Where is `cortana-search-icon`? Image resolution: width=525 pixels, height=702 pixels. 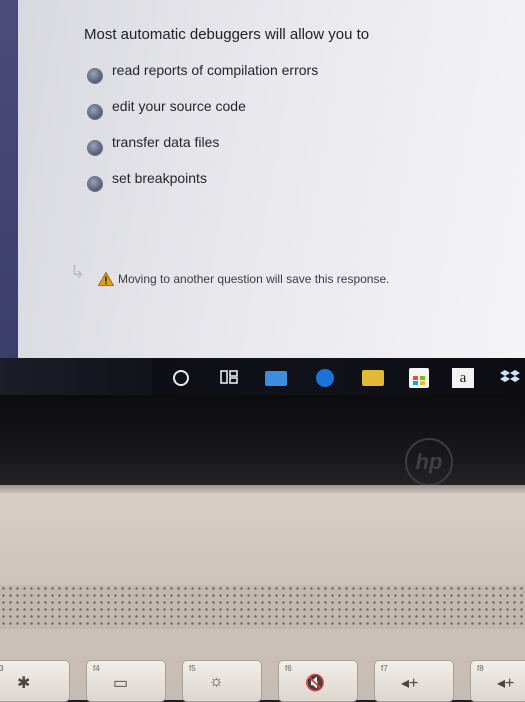
cortana-search-icon is located at coordinates (181, 378).